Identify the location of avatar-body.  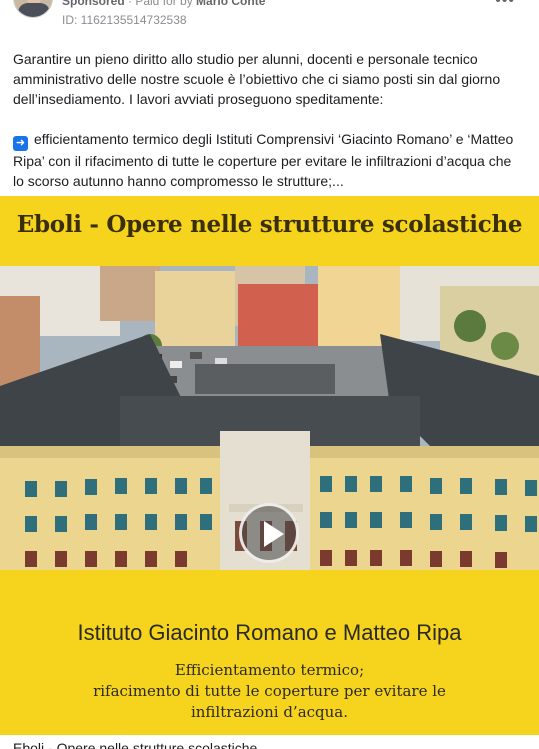
(34, 10).